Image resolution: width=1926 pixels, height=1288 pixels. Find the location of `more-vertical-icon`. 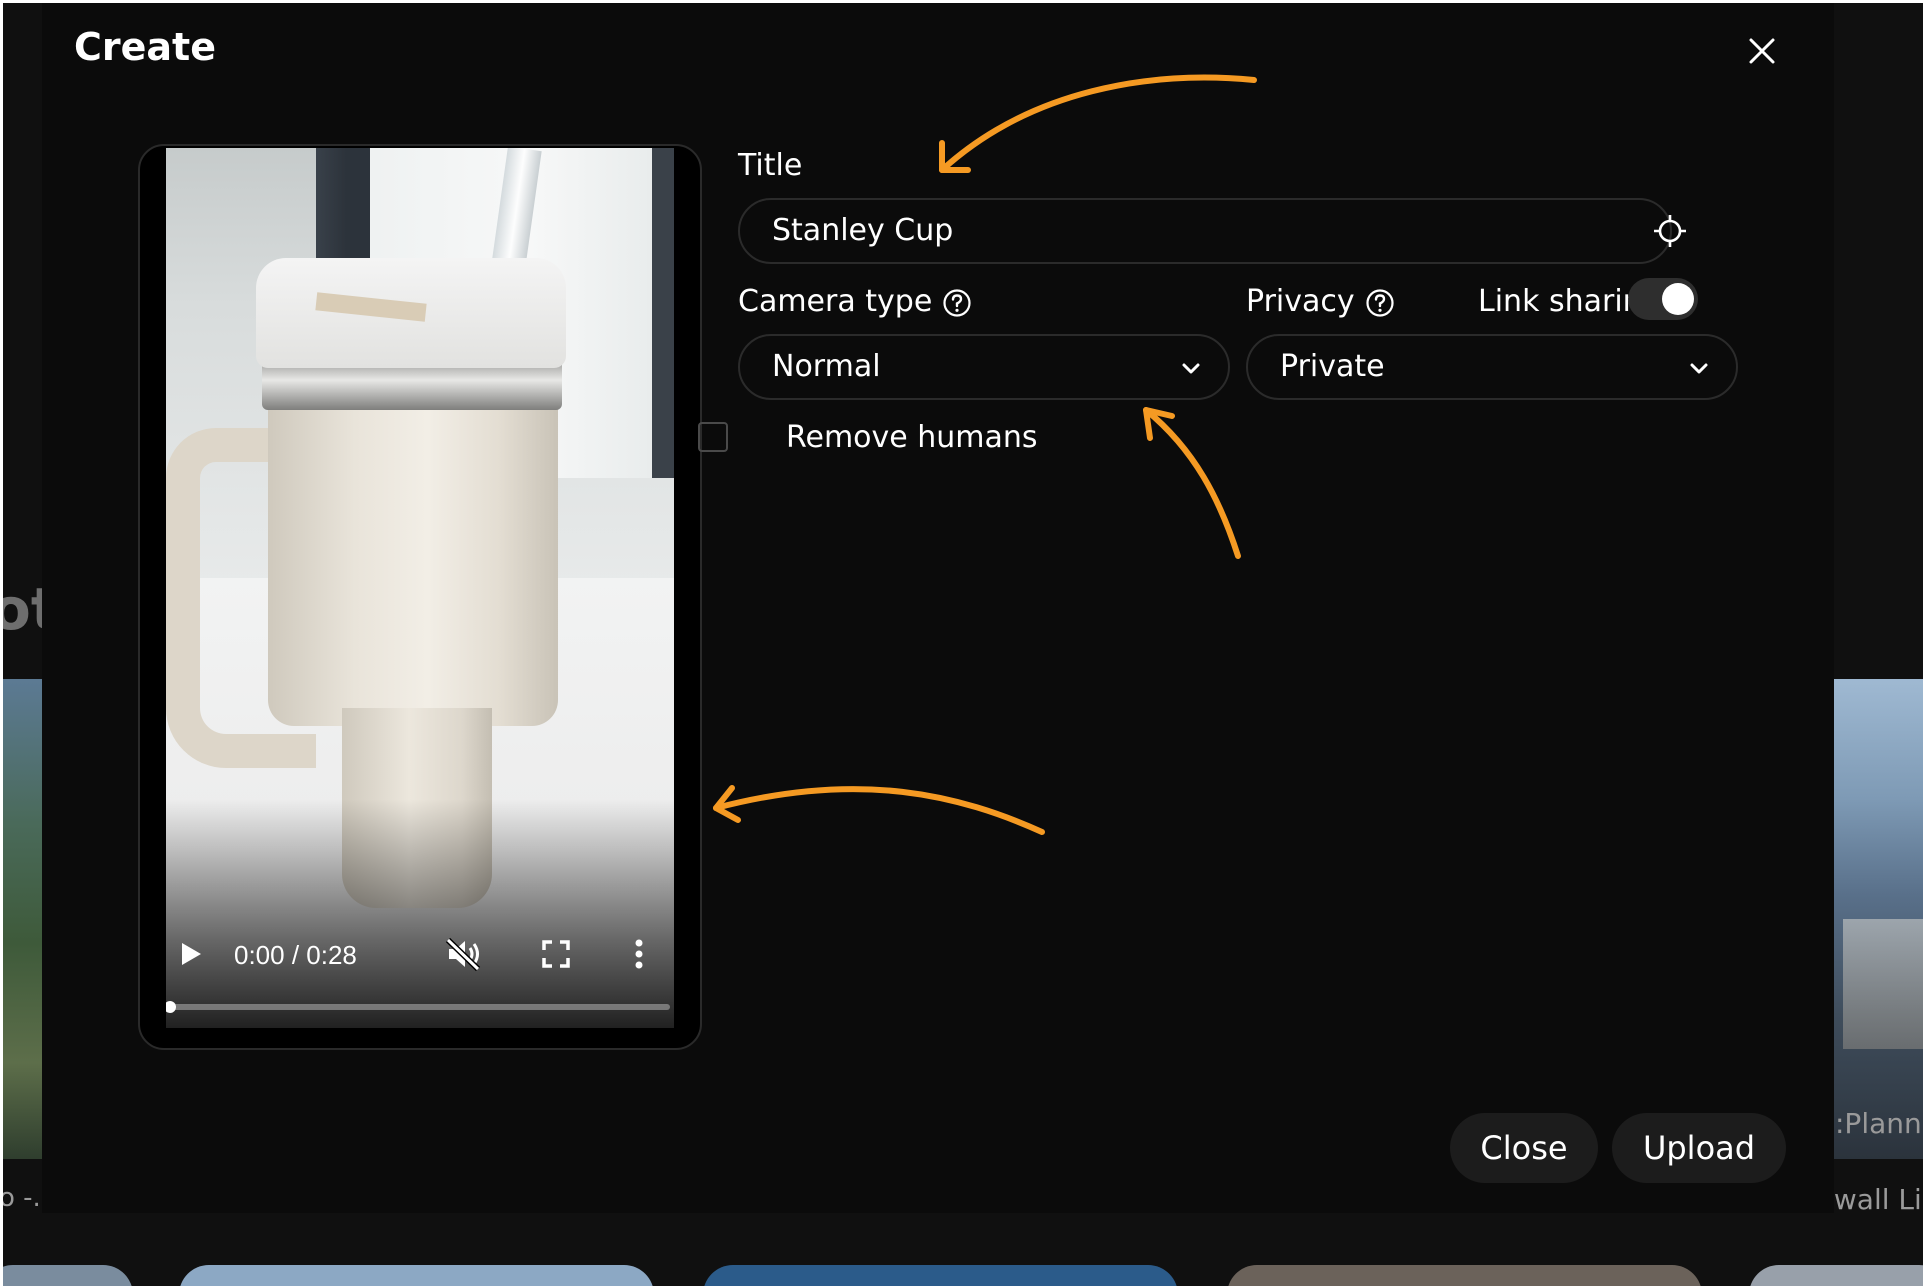

more-vertical-icon is located at coordinates (639, 954).